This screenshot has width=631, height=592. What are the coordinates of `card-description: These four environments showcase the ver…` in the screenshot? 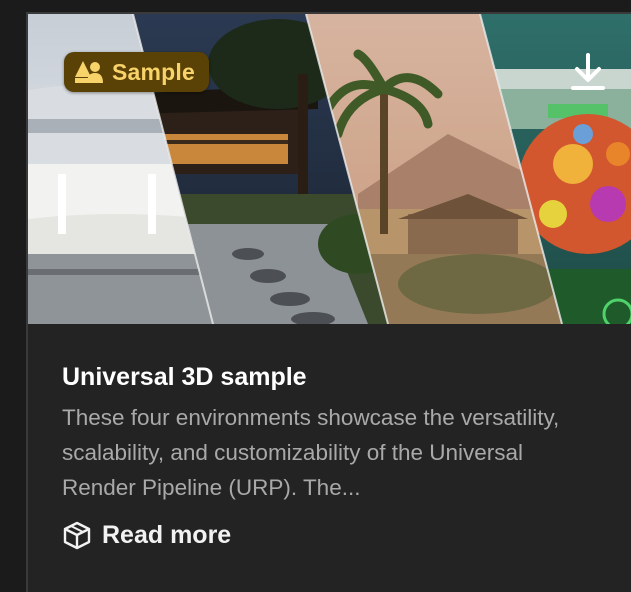 It's located at (311, 452).